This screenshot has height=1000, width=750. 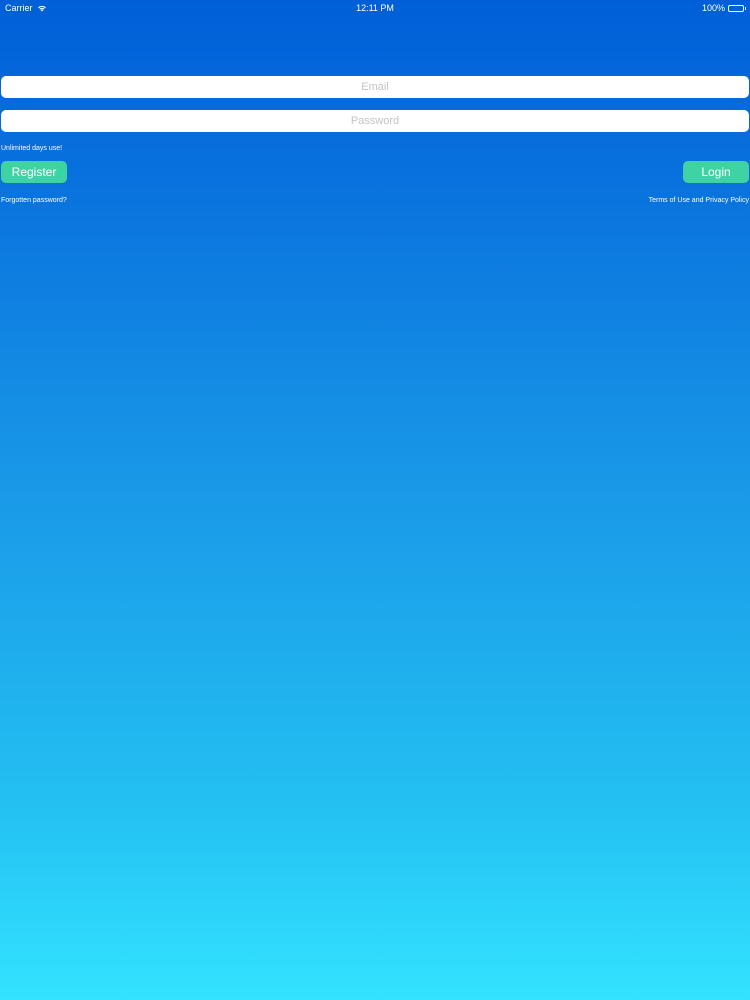 What do you see at coordinates (716, 172) in the screenshot?
I see `login-button: Login` at bounding box center [716, 172].